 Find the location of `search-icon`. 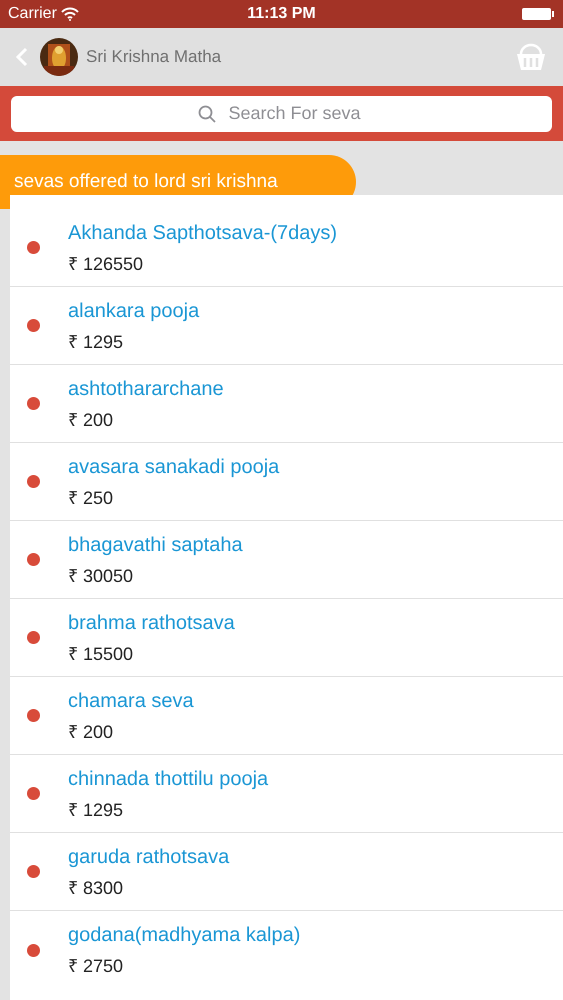

search-icon is located at coordinates (207, 113).